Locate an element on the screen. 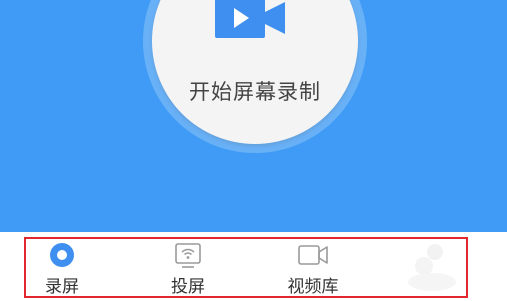 This screenshot has width=507, height=301. tab-more-faded is located at coordinates (430, 268).